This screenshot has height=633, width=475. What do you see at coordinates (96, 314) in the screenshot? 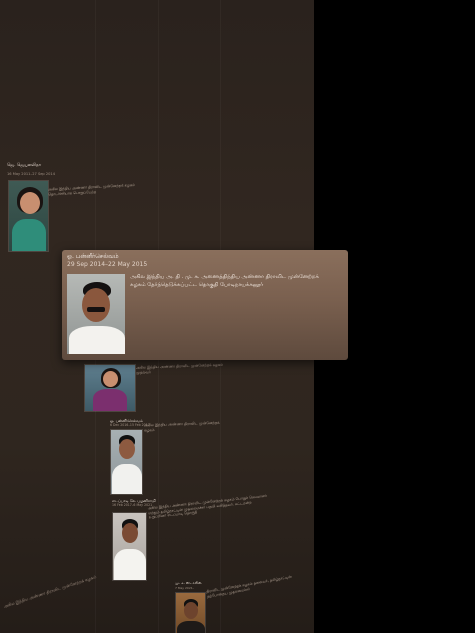
I see `card-portrait-photo` at bounding box center [96, 314].